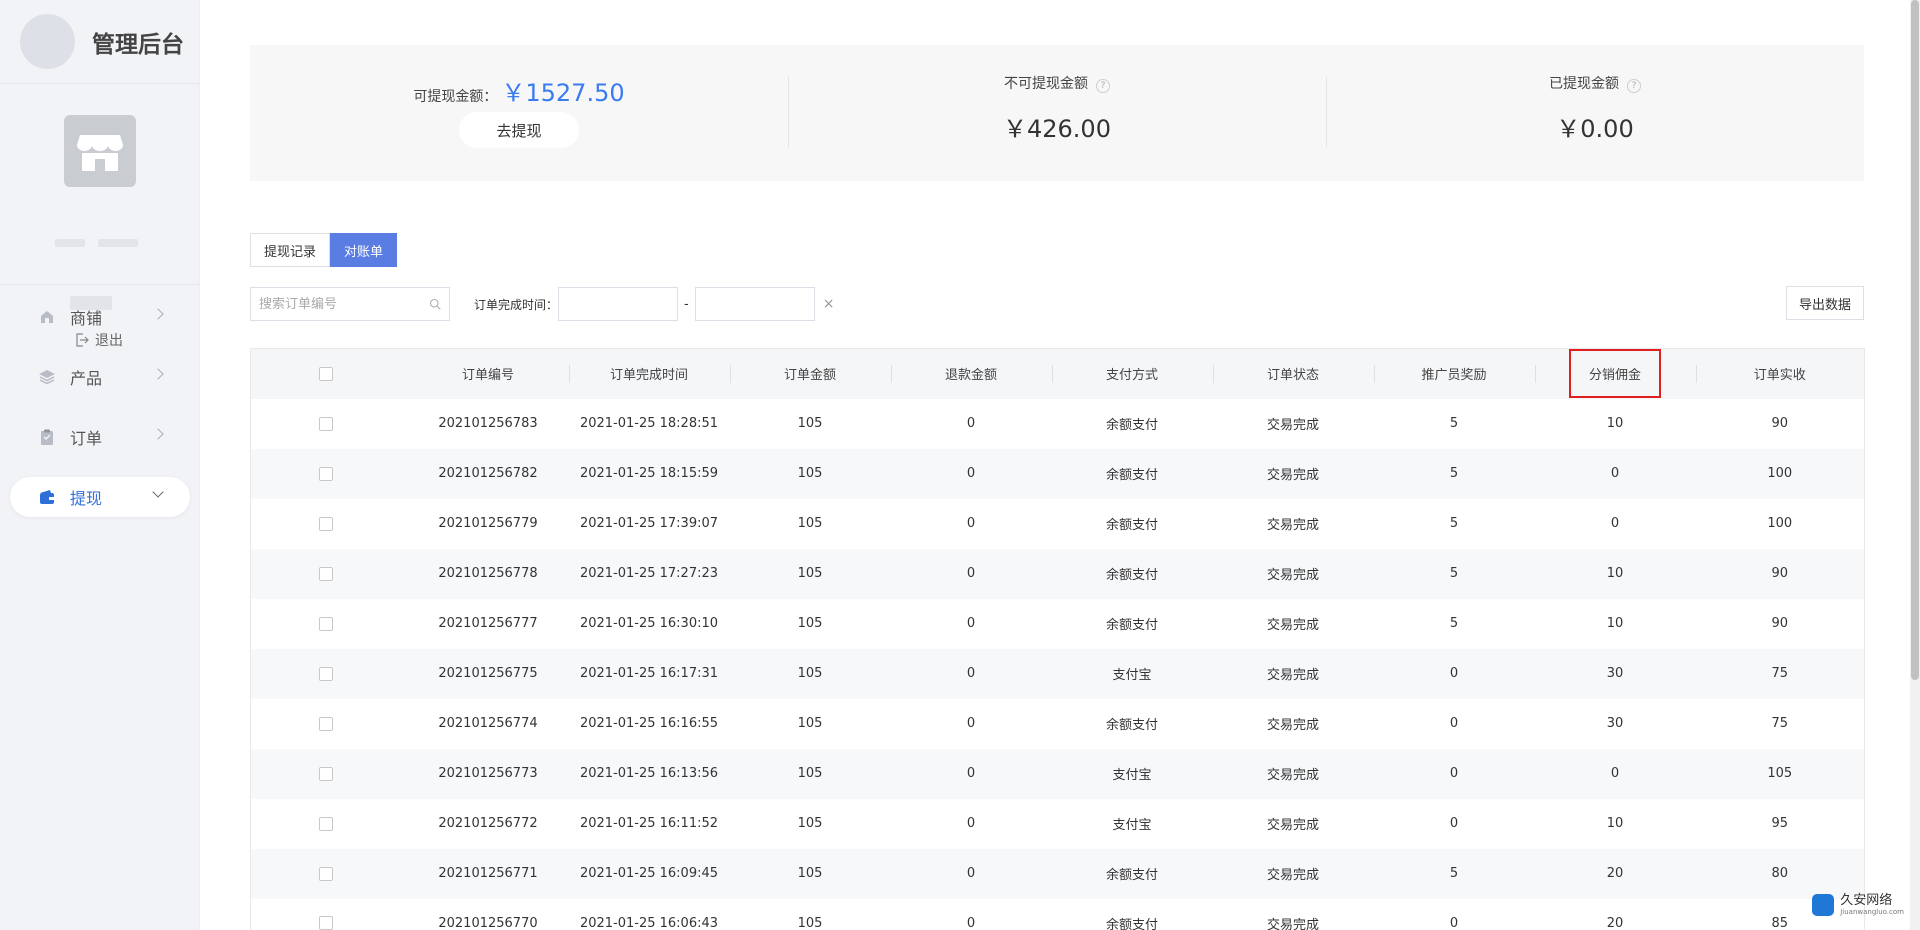  I want to click on page-scrollbar, so click(1915, 465).